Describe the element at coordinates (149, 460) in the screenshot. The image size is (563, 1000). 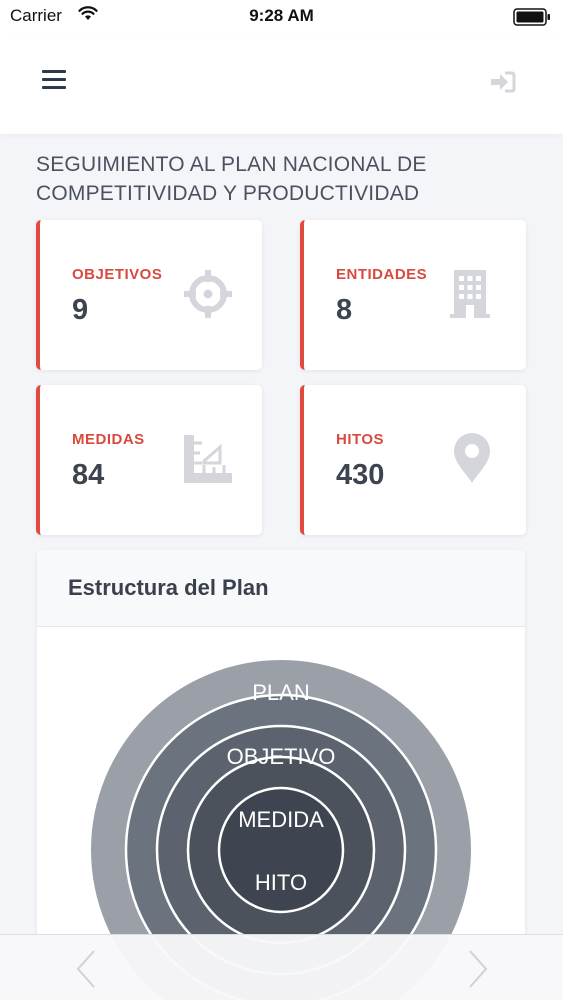
I see `card-medidas: MEDIDAS 84` at that location.